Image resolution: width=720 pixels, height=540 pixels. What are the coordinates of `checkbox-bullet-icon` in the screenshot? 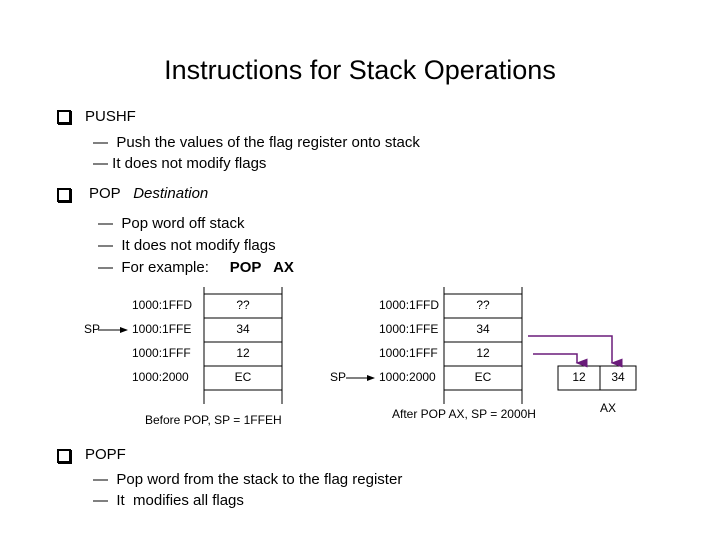 It's located at (64, 456).